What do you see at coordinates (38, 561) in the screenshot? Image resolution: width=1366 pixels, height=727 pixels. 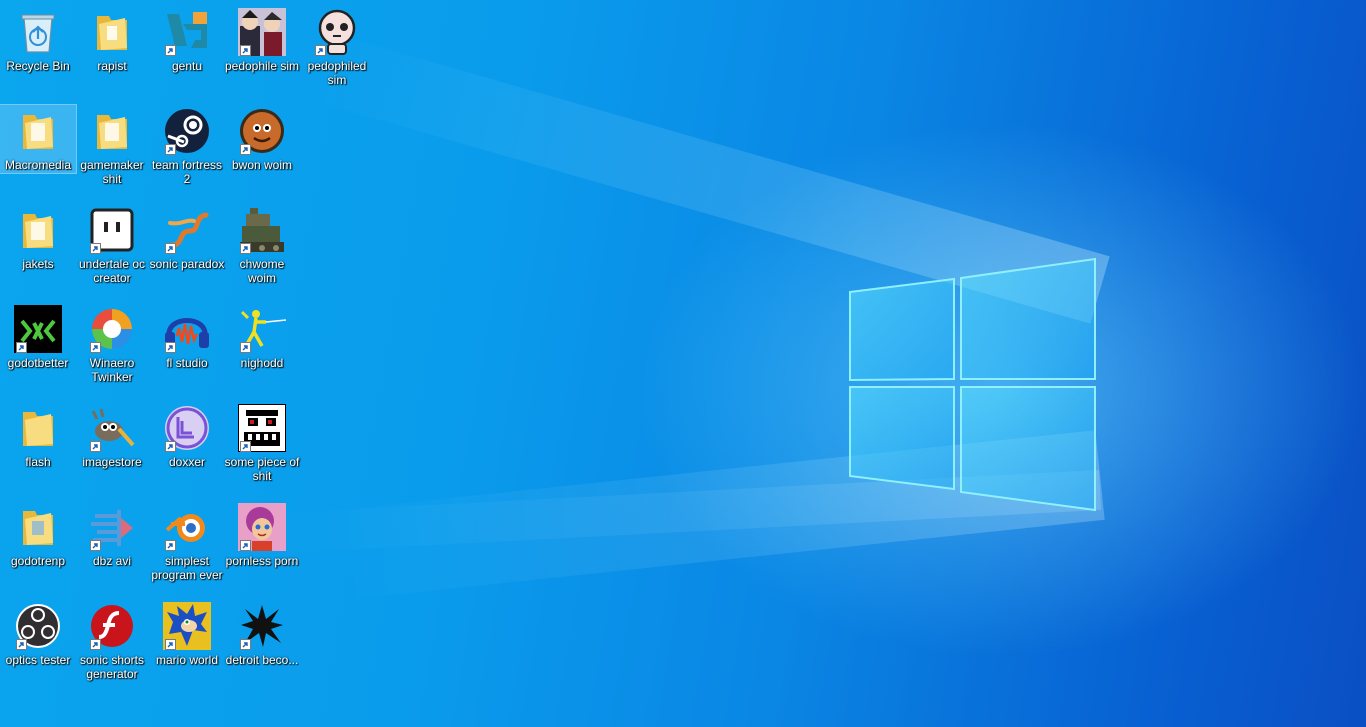 I see `icon-label: godotrenp` at bounding box center [38, 561].